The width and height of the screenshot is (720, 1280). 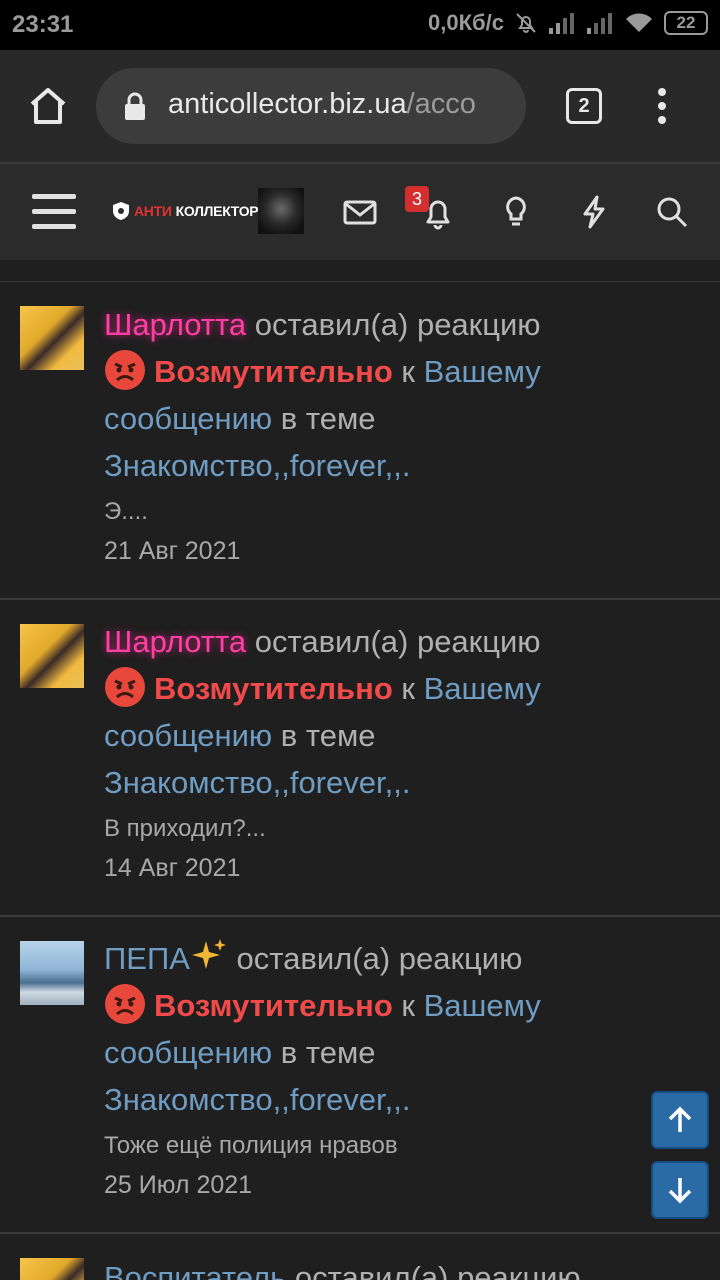 I want to click on menu-hamburger-icon, so click(x=54, y=212).